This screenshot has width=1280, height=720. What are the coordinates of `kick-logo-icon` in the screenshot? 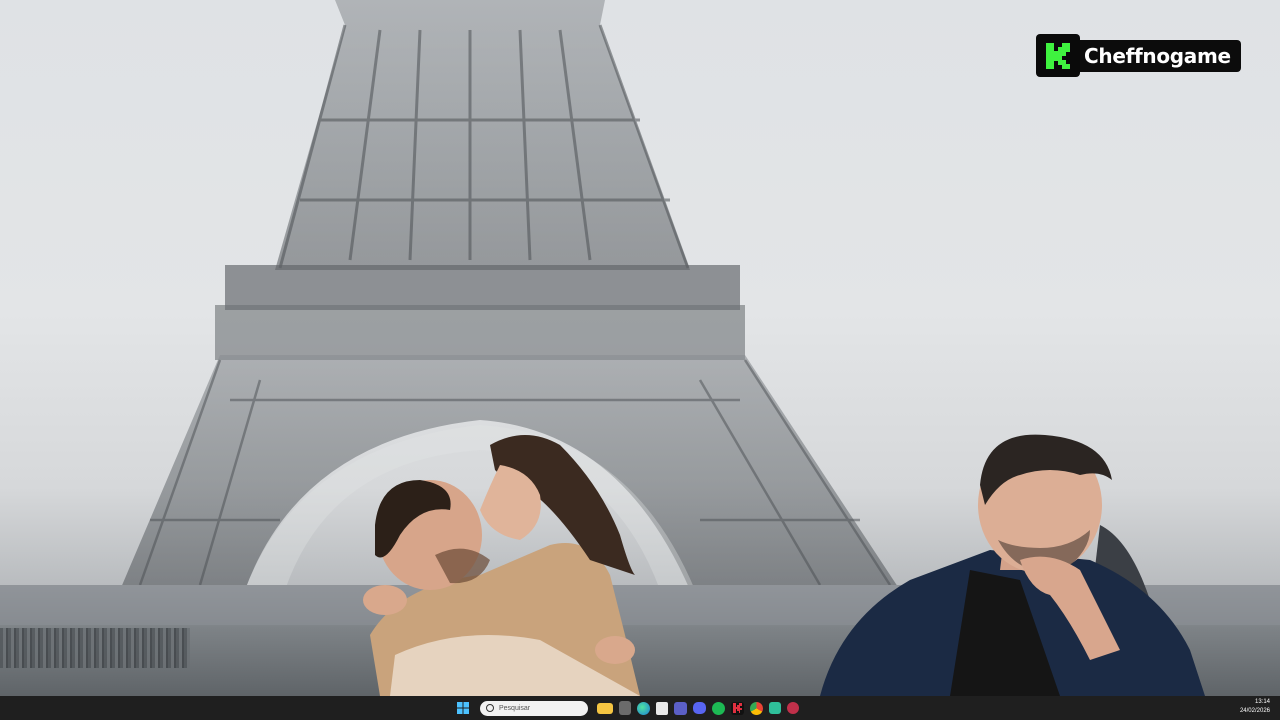 It's located at (1058, 55).